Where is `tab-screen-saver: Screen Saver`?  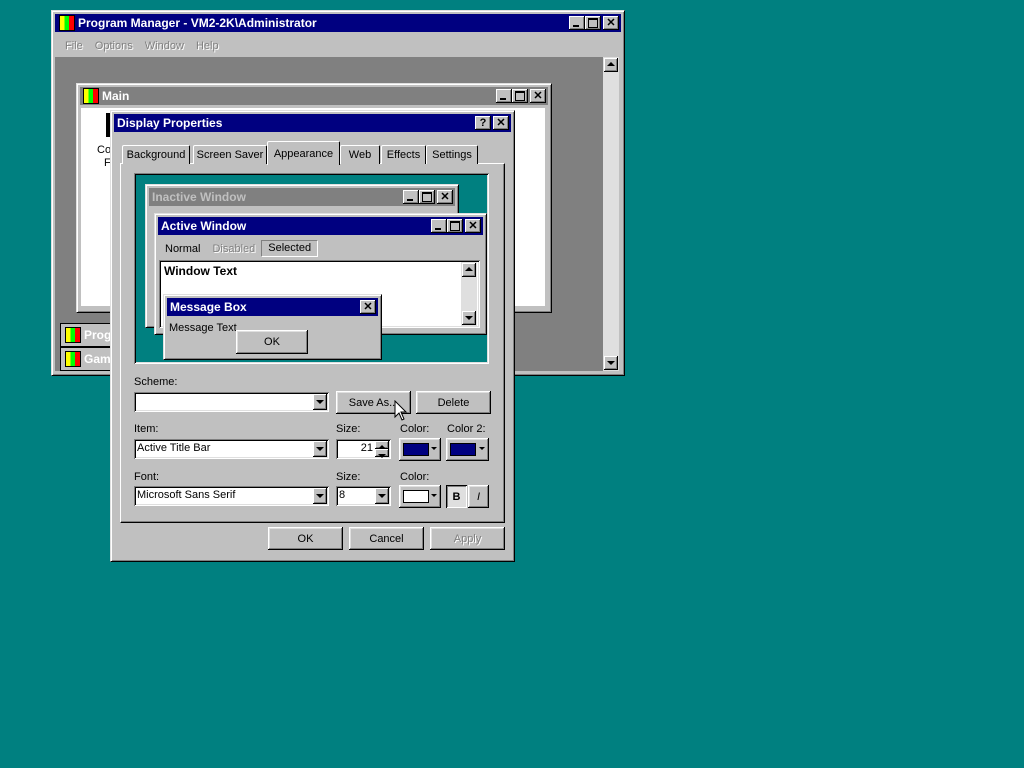
tab-screen-saver: Screen Saver is located at coordinates (230, 154).